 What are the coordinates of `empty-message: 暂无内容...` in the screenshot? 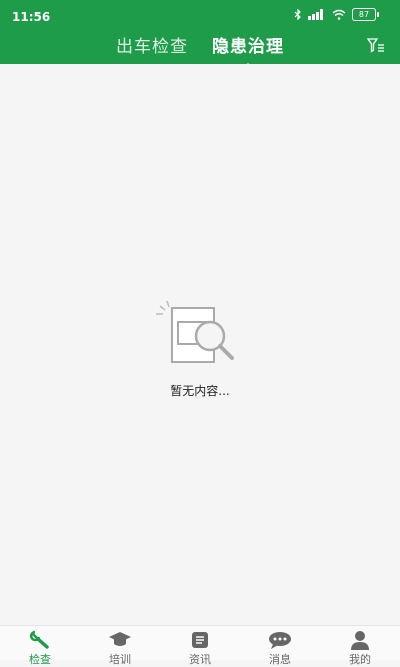 It's located at (200, 391).